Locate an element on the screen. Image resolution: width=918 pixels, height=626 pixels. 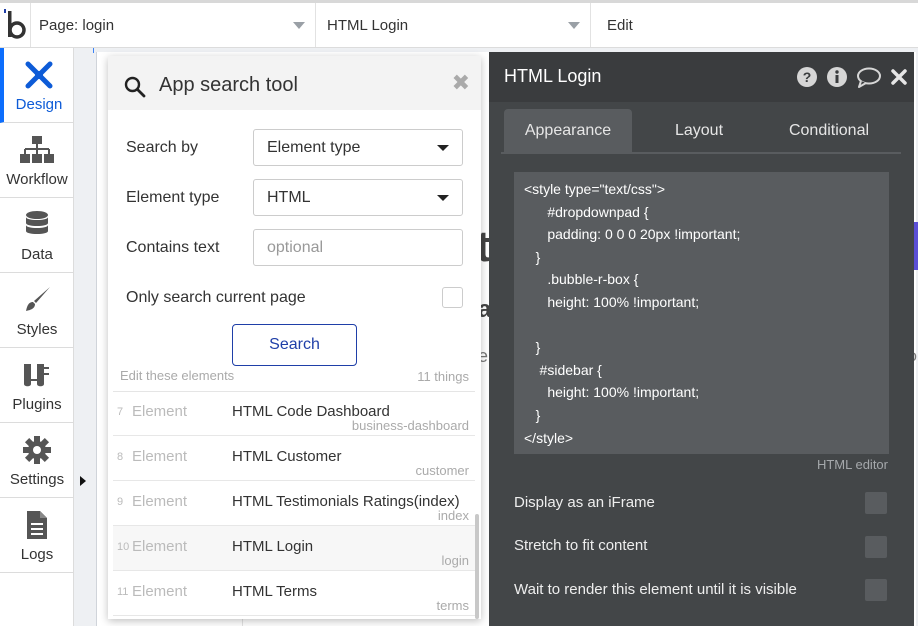
contains-text-input is located at coordinates (358, 247).